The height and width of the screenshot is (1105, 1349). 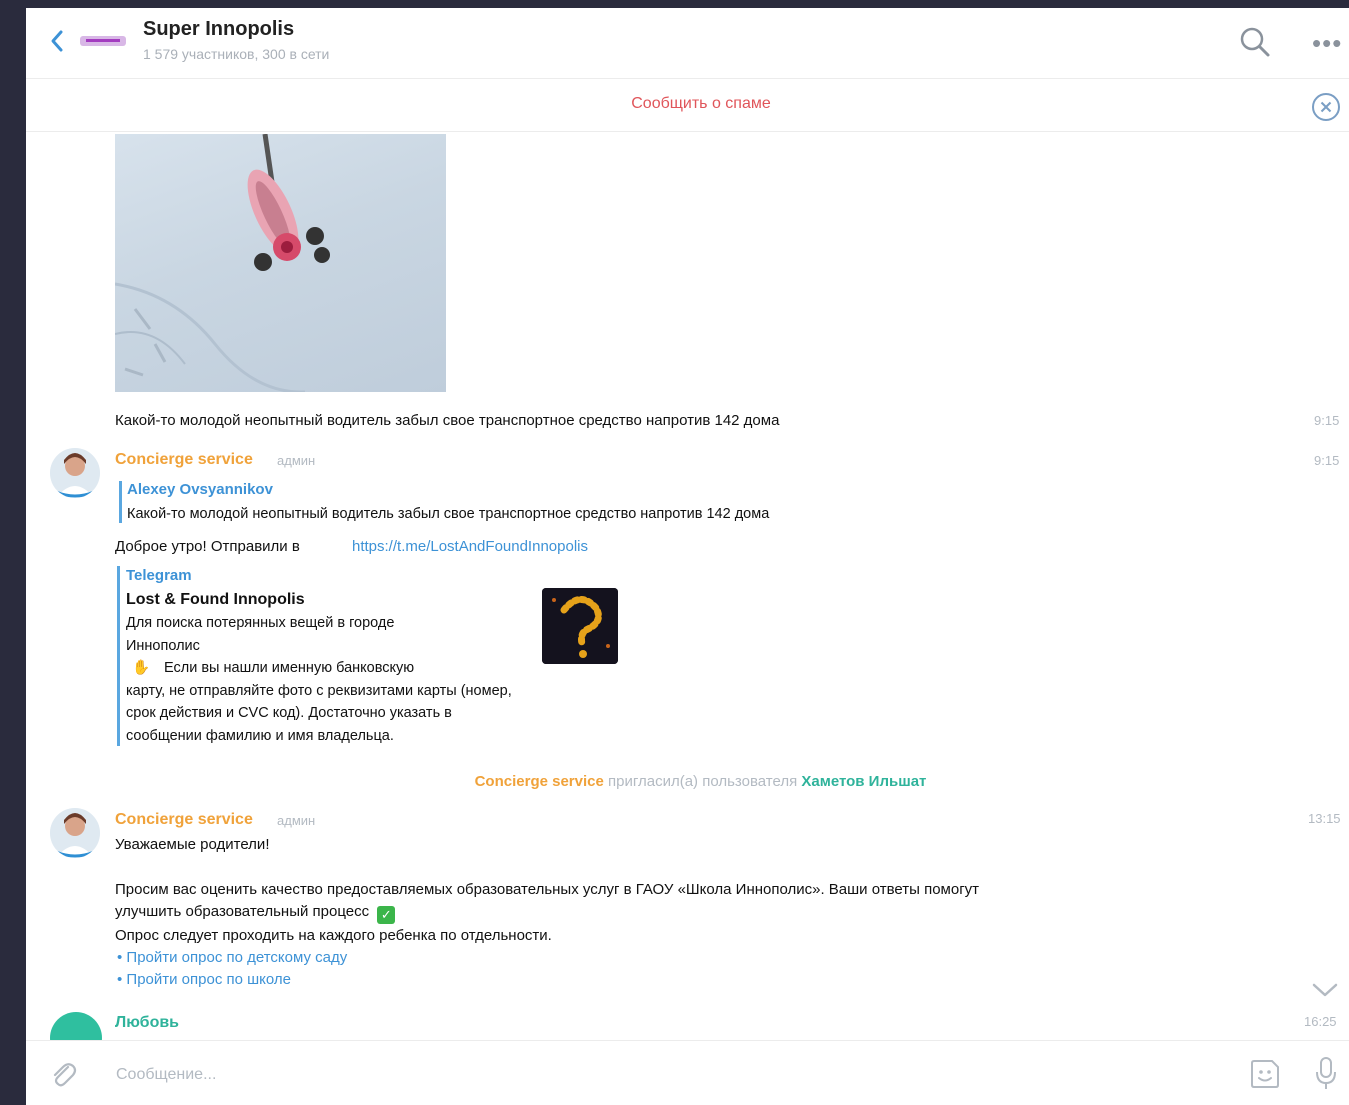 I want to click on preview-thumbnail, so click(x=580, y=626).